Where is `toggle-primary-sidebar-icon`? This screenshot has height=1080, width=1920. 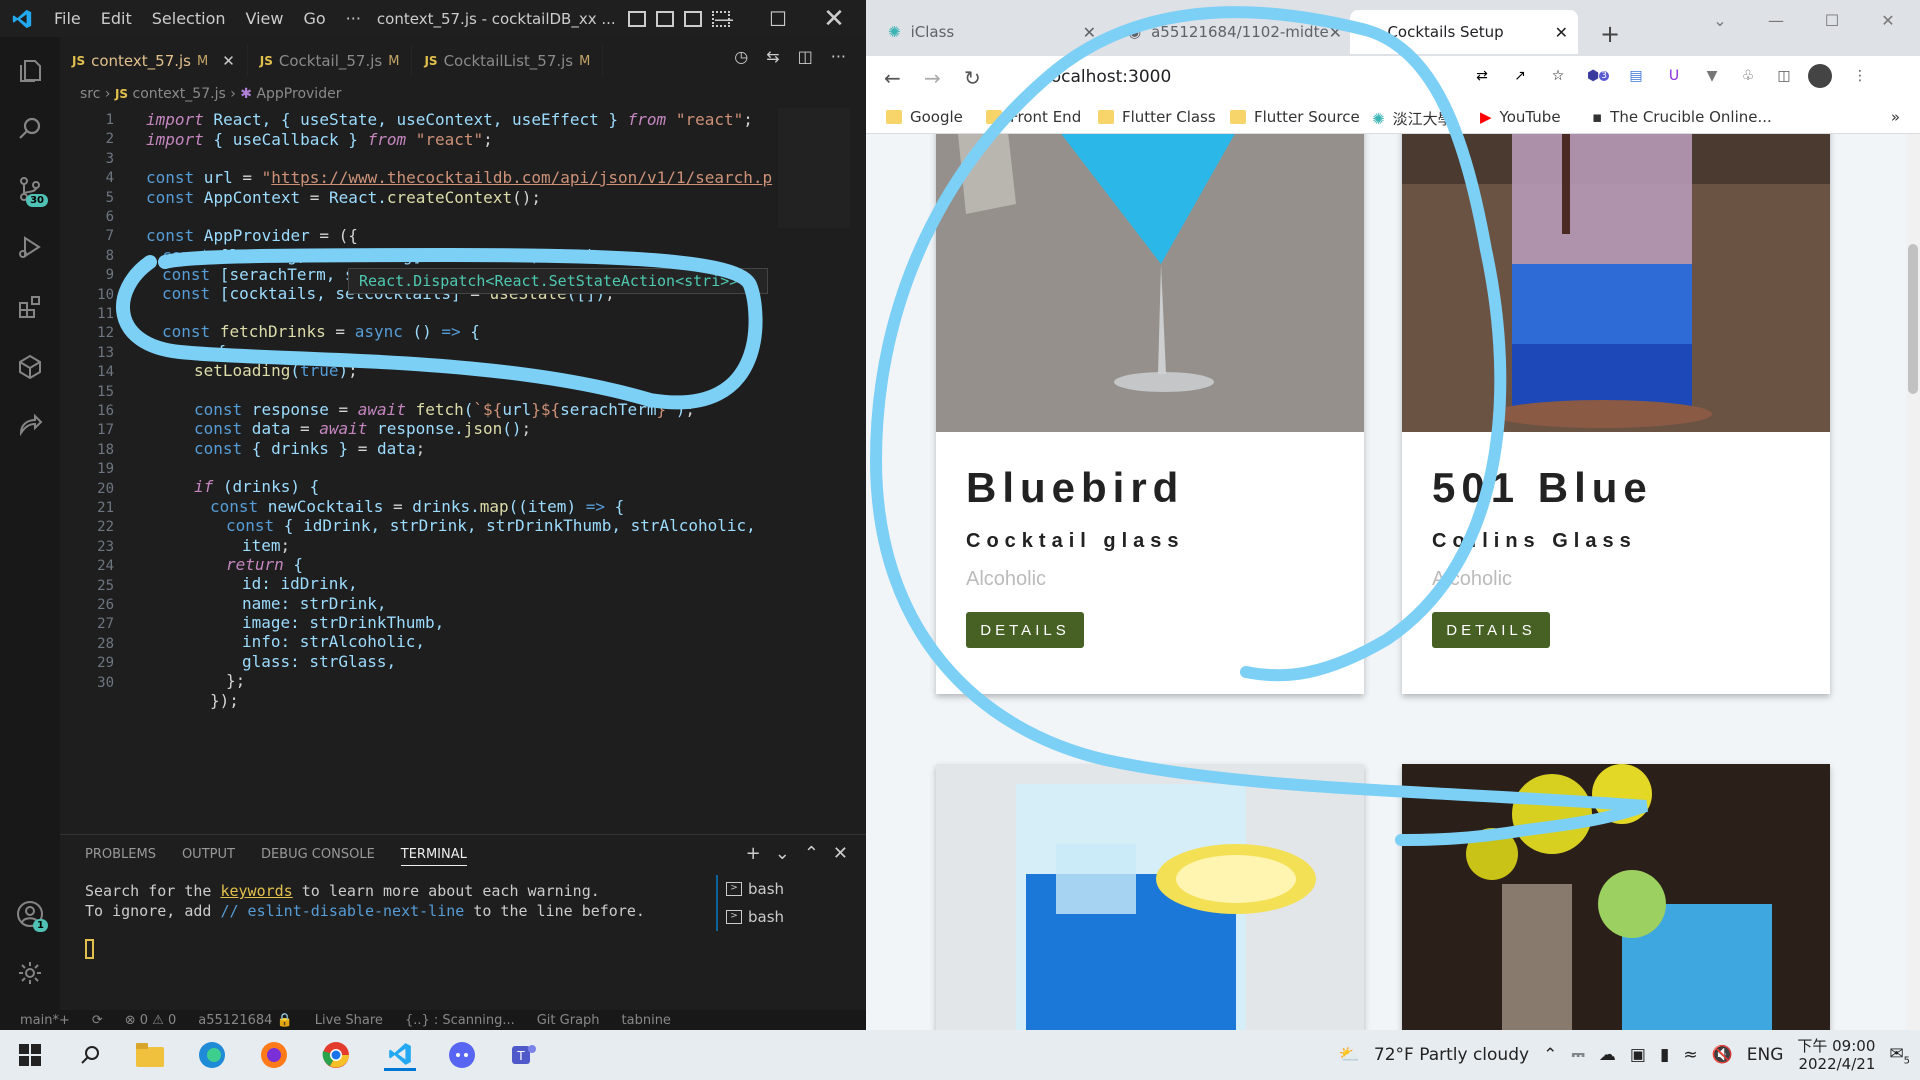
toggle-primary-sidebar-icon is located at coordinates (636, 18).